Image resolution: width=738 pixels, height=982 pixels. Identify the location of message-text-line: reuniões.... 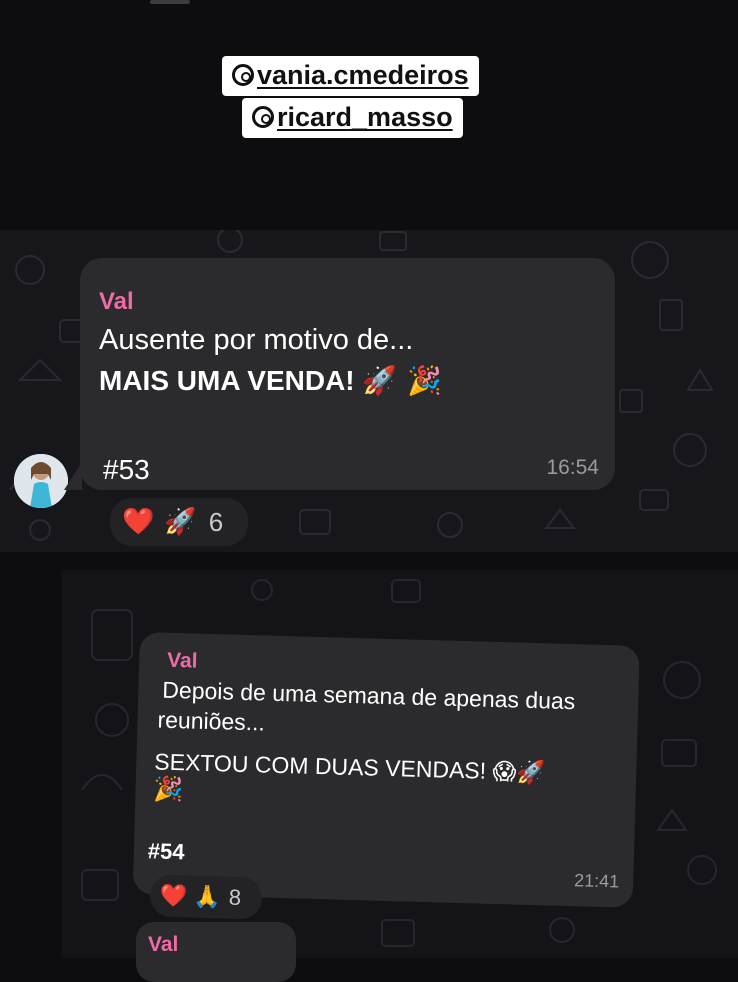
(211, 721).